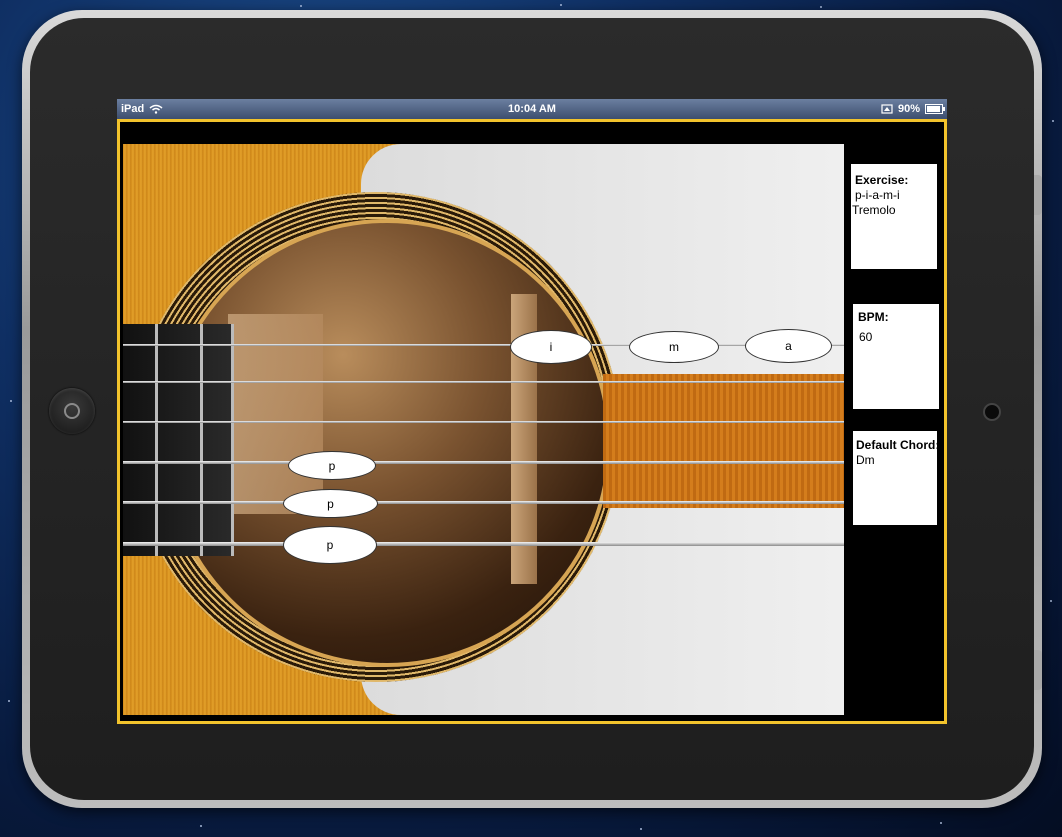 This screenshot has height=837, width=1062. What do you see at coordinates (1038, 195) in the screenshot?
I see `volume-button` at bounding box center [1038, 195].